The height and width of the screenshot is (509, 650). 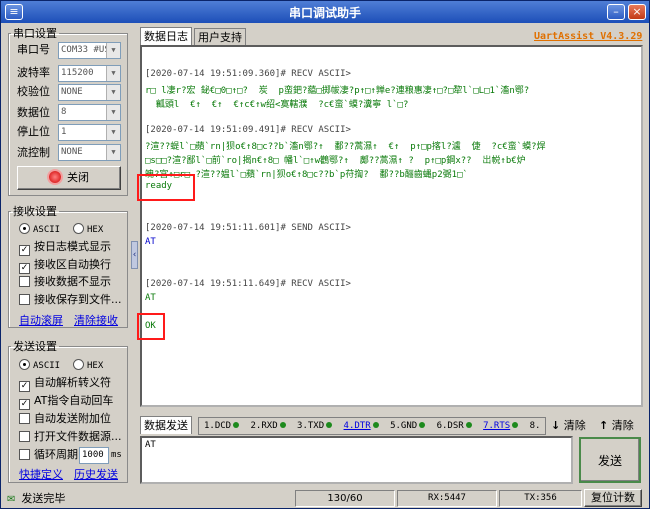 I want to click on signal-txd: 3.TXD, so click(x=311, y=426).